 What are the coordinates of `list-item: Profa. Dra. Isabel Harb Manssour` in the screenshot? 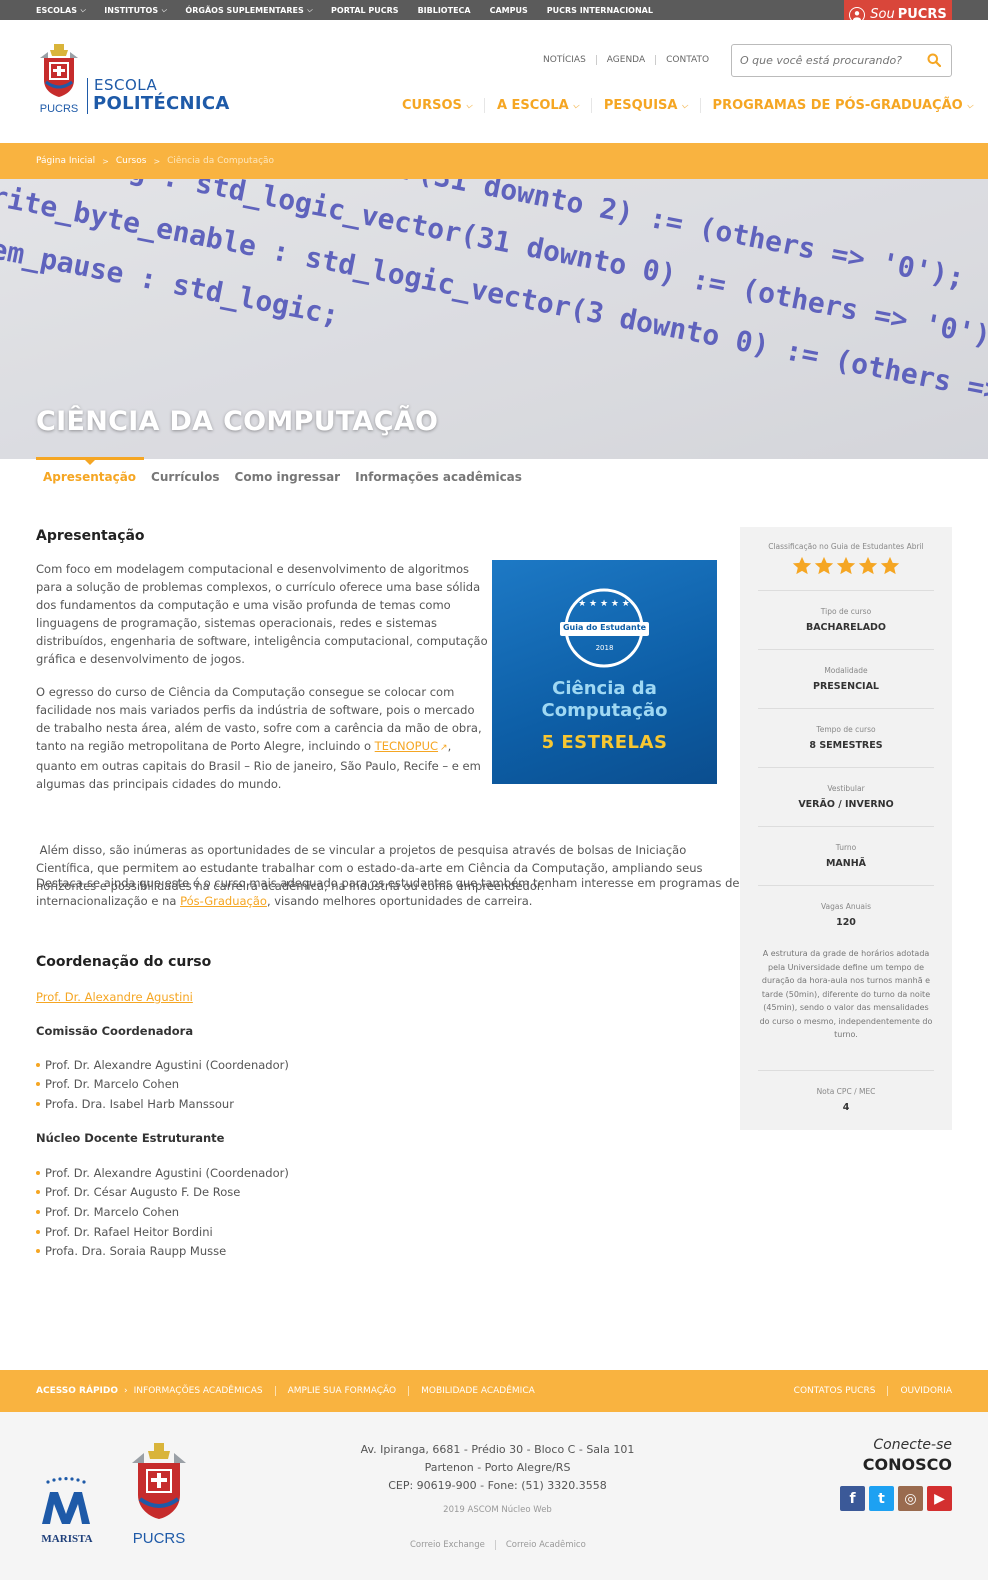 It's located at (162, 1104).